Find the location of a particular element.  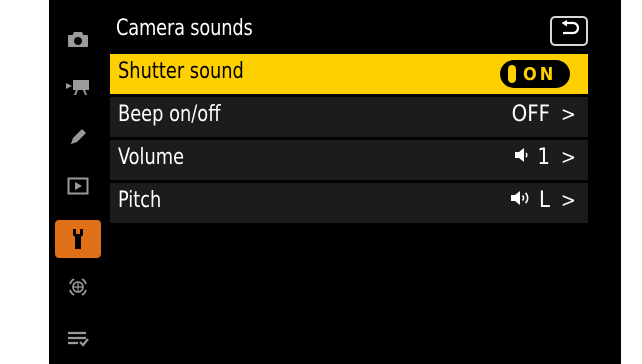

pencil-icon is located at coordinates (78, 137).